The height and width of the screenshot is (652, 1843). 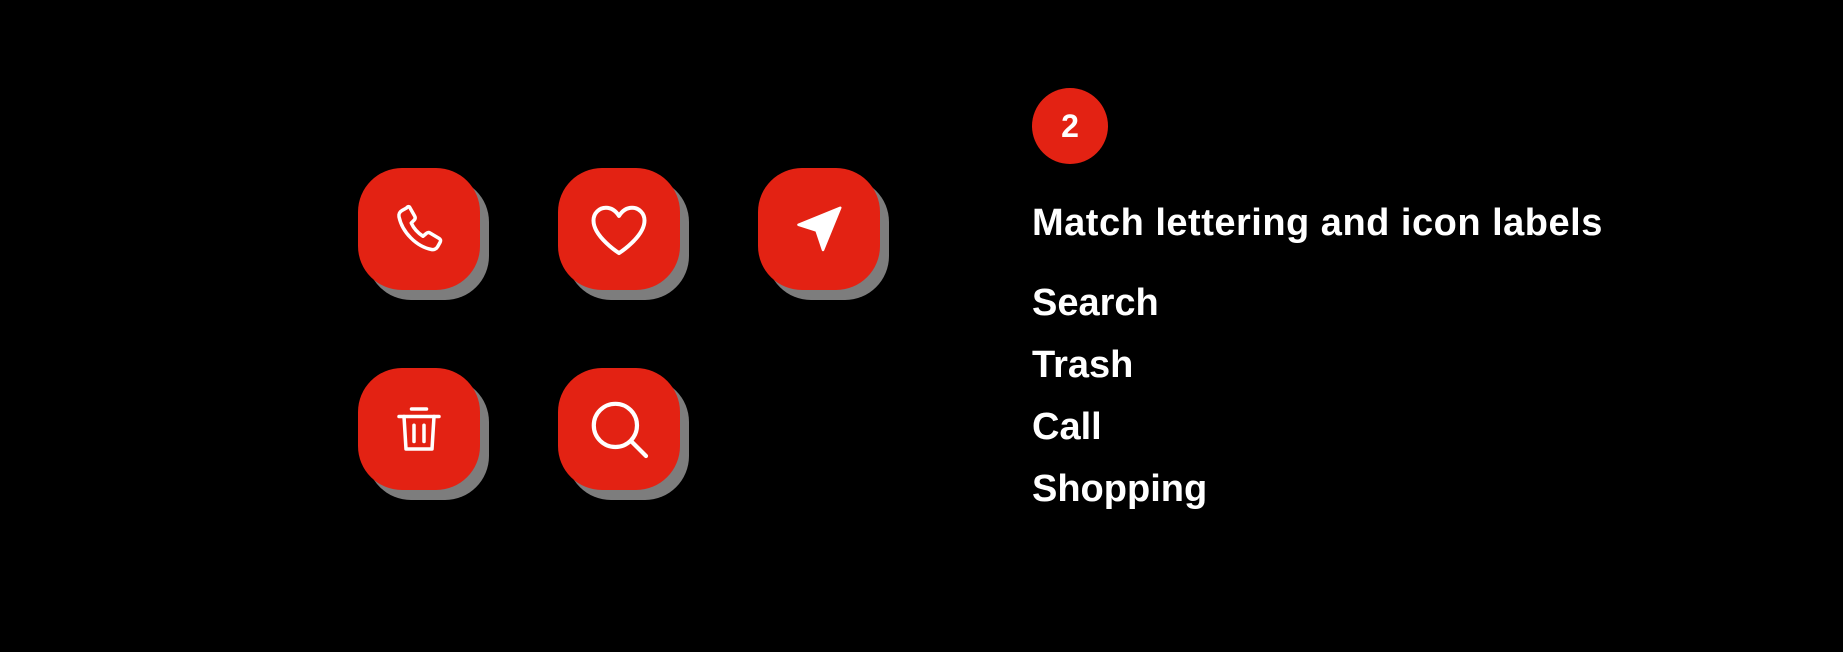 I want to click on trash-button, so click(x=419, y=429).